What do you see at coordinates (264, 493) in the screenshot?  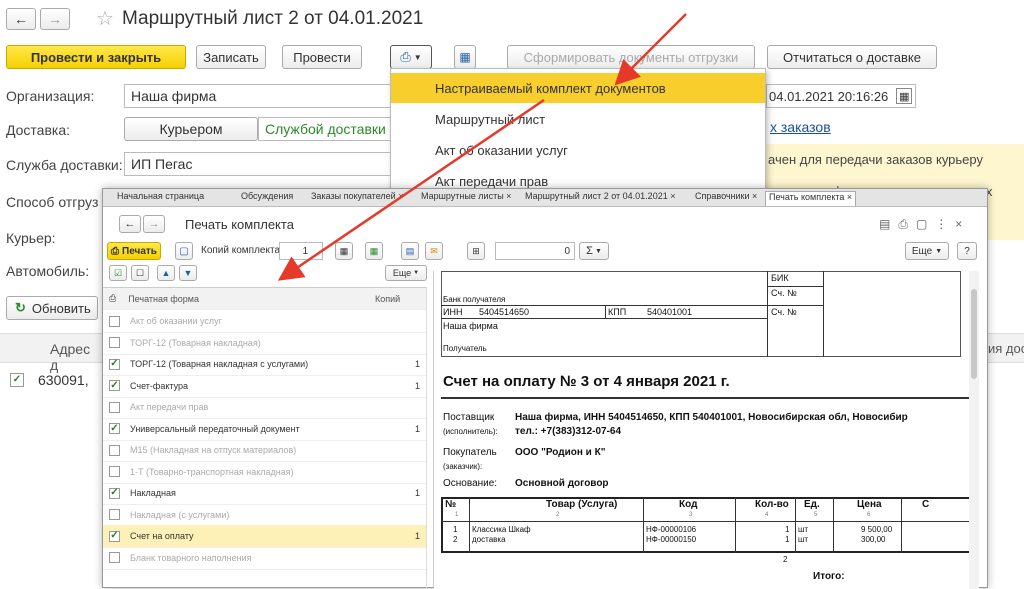 I see `list-item: ✓ Накладная 1` at bounding box center [264, 493].